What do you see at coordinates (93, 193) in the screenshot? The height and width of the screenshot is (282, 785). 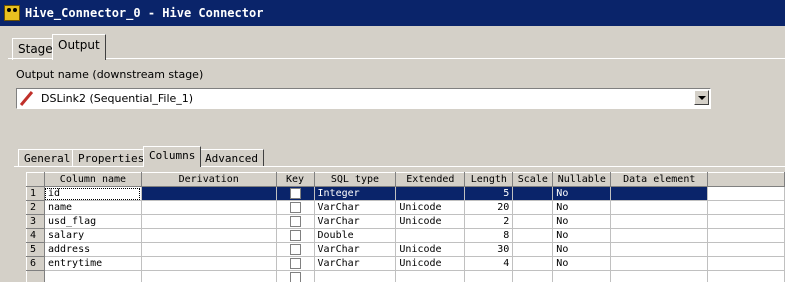 I see `cell-column-name: id` at bounding box center [93, 193].